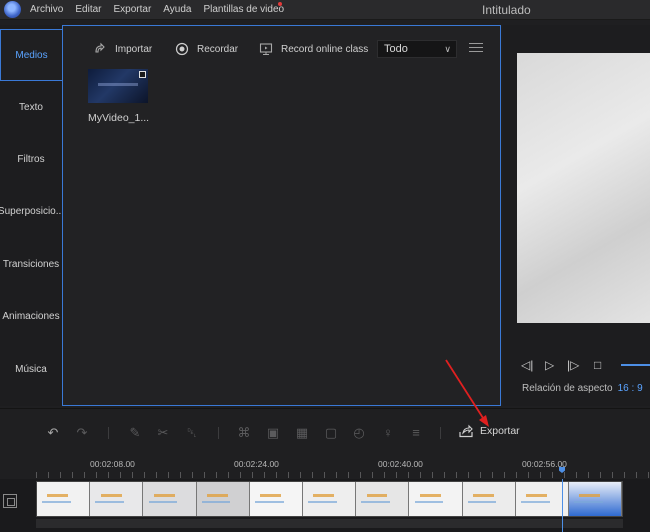 The height and width of the screenshot is (532, 650). Describe the element at coordinates (135, 433) in the screenshot. I see `edit-pencil-icon: ✎` at that location.